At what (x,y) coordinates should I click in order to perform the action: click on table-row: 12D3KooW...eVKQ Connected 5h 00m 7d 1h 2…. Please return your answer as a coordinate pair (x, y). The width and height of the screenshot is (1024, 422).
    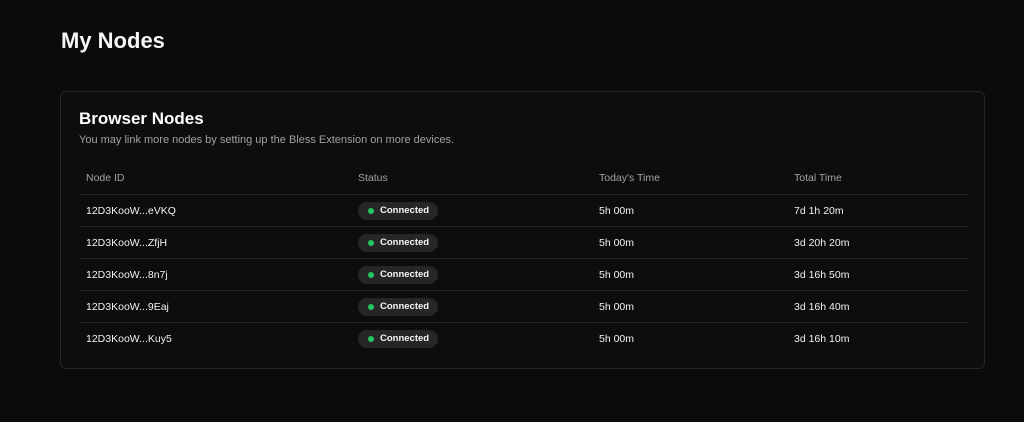
    Looking at the image, I should click on (524, 210).